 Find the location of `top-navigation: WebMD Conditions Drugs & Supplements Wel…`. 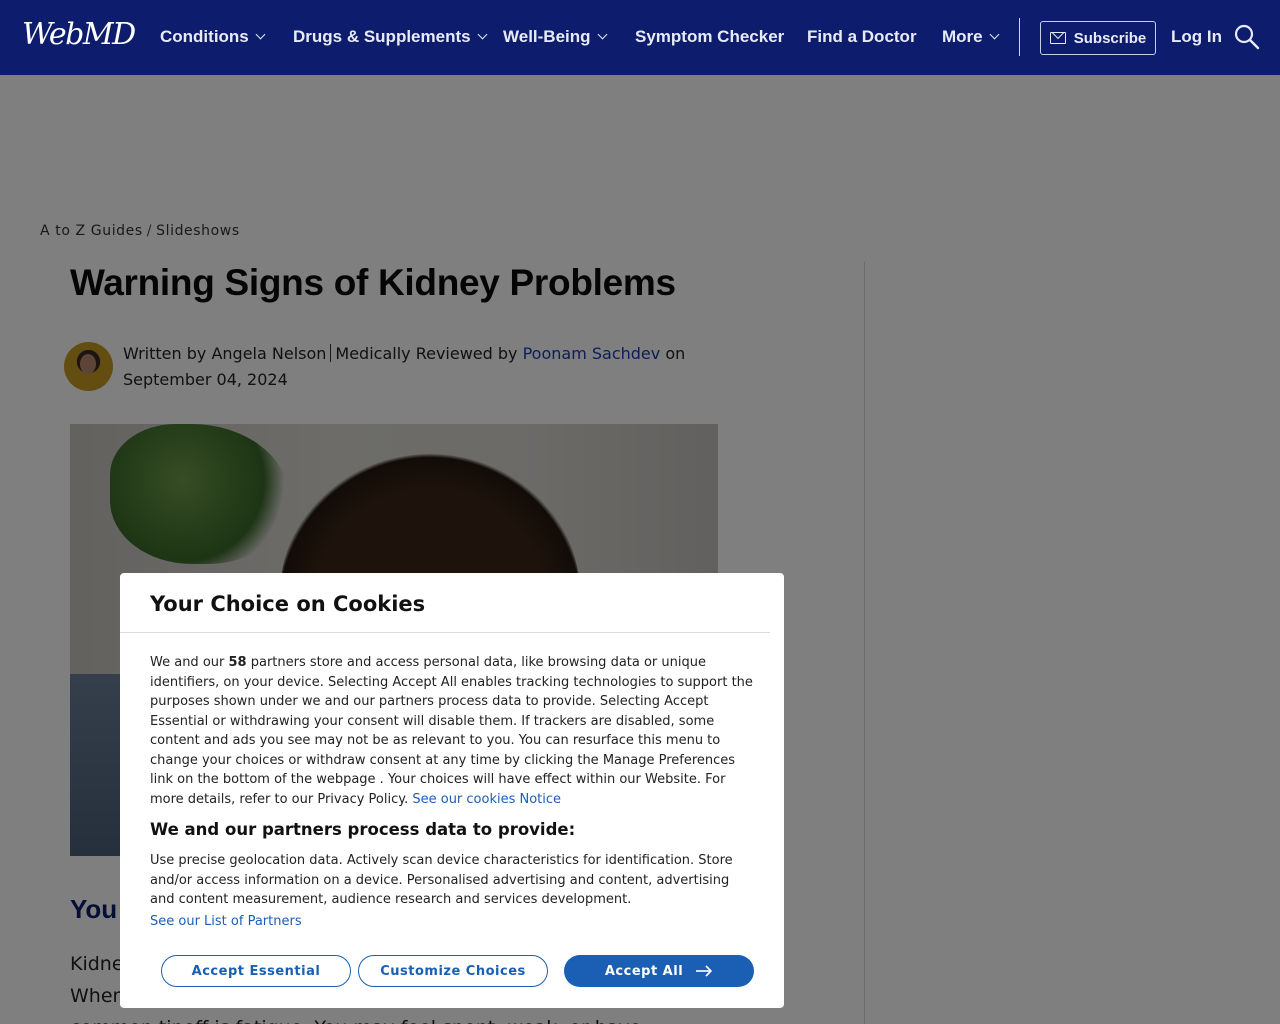

top-navigation: WebMD Conditions Drugs & Supplements Wel… is located at coordinates (640, 37).